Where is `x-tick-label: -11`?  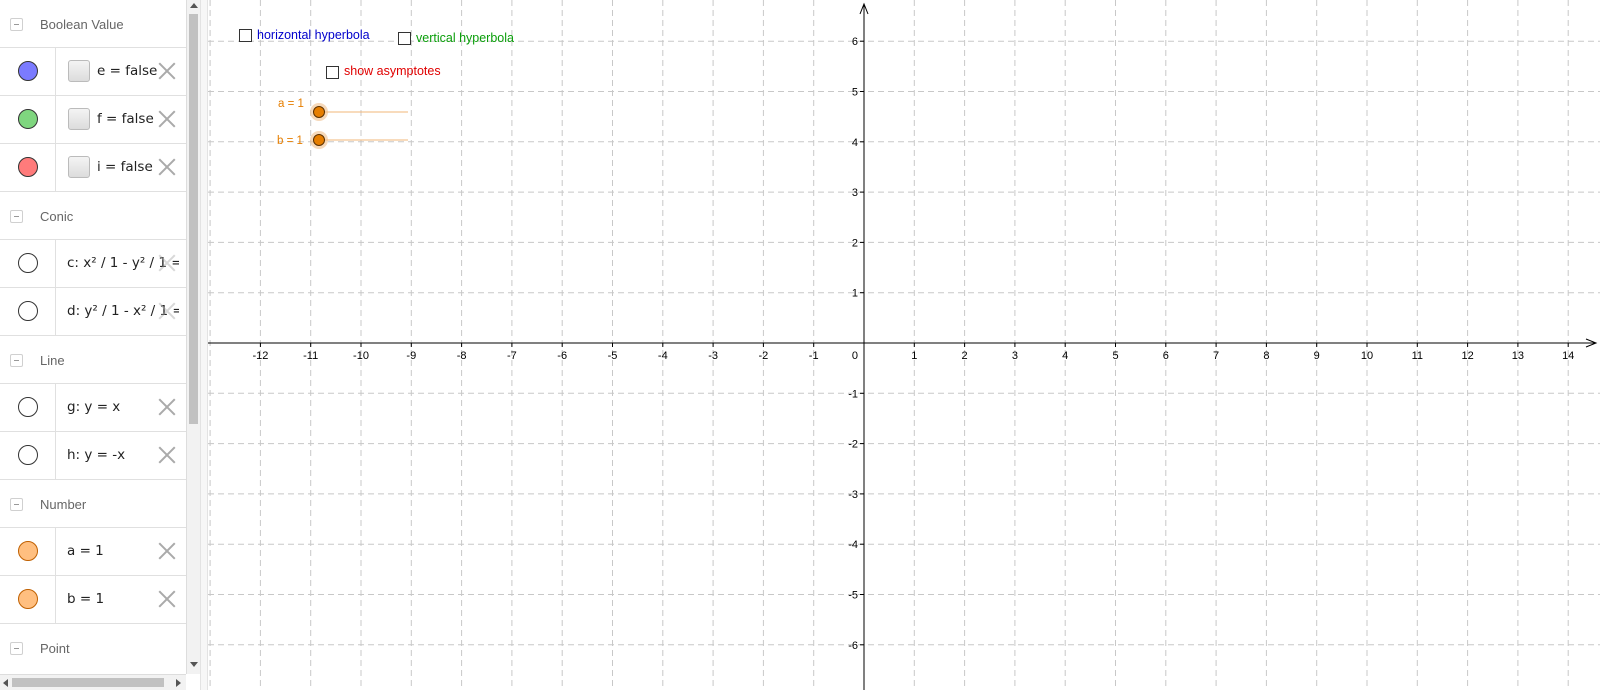 x-tick-label: -11 is located at coordinates (310, 356).